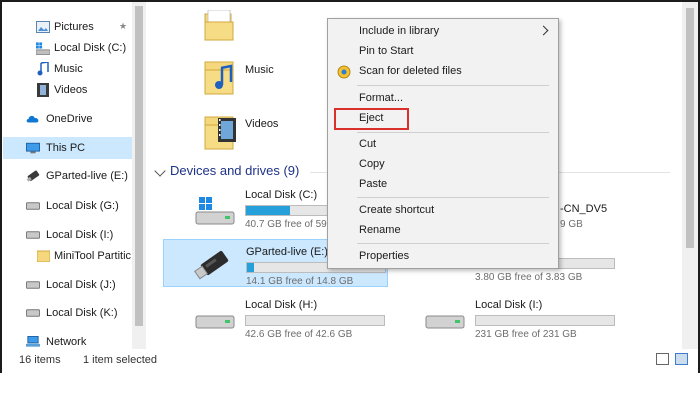  Describe the element at coordinates (268, 210) in the screenshot. I see `usage-bar-fill` at that location.